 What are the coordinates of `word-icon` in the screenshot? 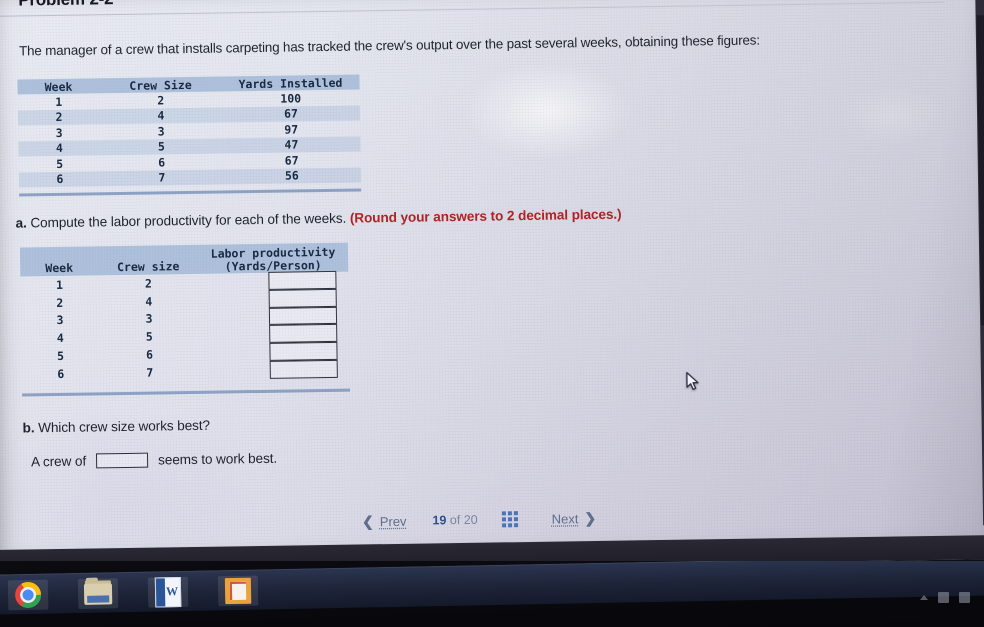 It's located at (168, 592).